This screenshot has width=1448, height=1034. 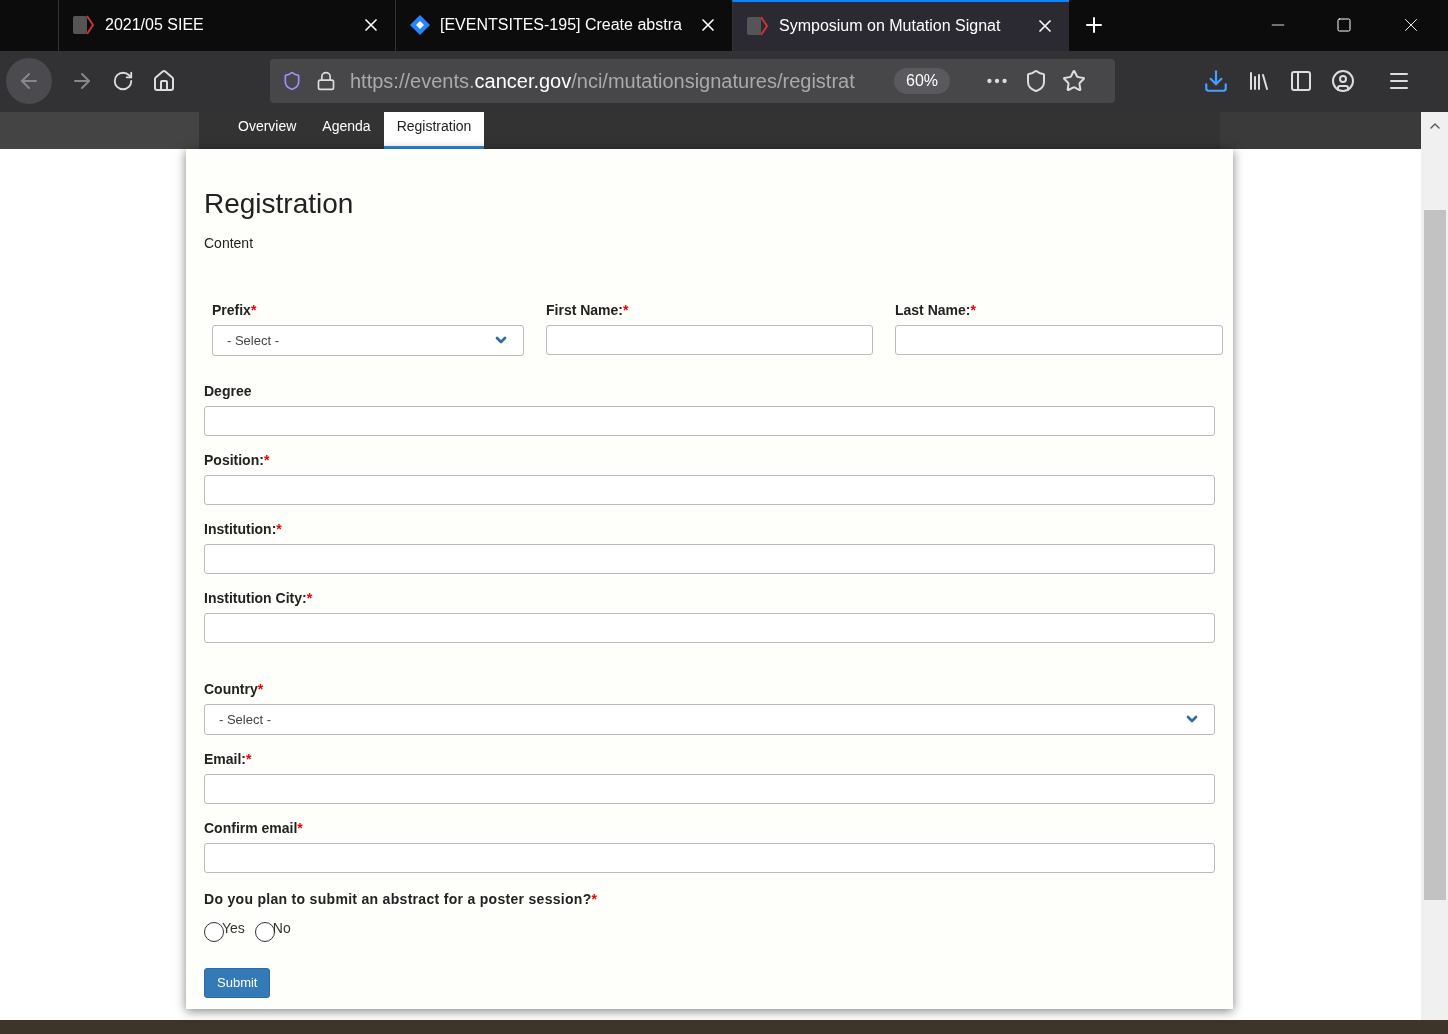 I want to click on nav-tab: Registration, so click(x=434, y=130).